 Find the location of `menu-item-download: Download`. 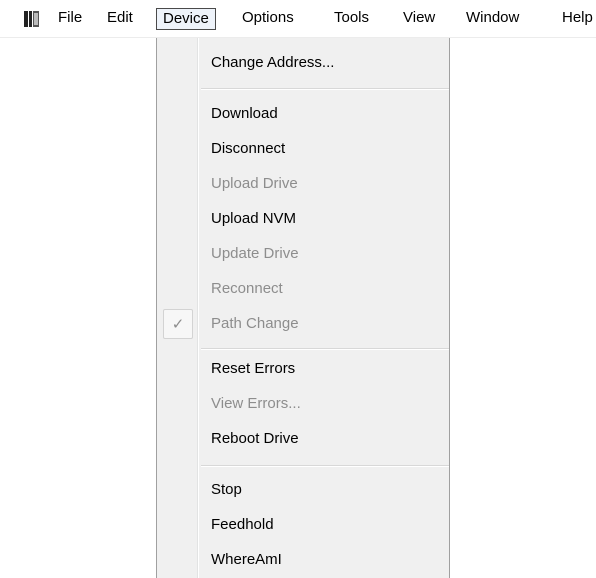

menu-item-download: Download is located at coordinates (303, 114).